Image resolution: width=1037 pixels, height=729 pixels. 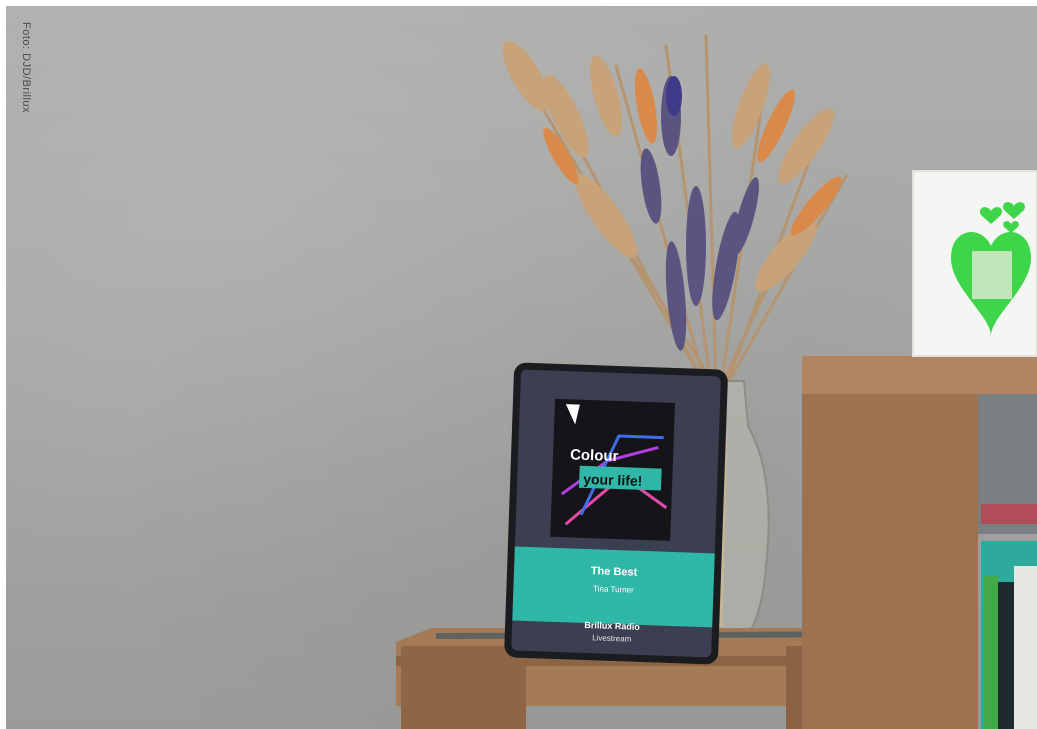 I want to click on track-artist: Tina Turner, so click(x=613, y=589).